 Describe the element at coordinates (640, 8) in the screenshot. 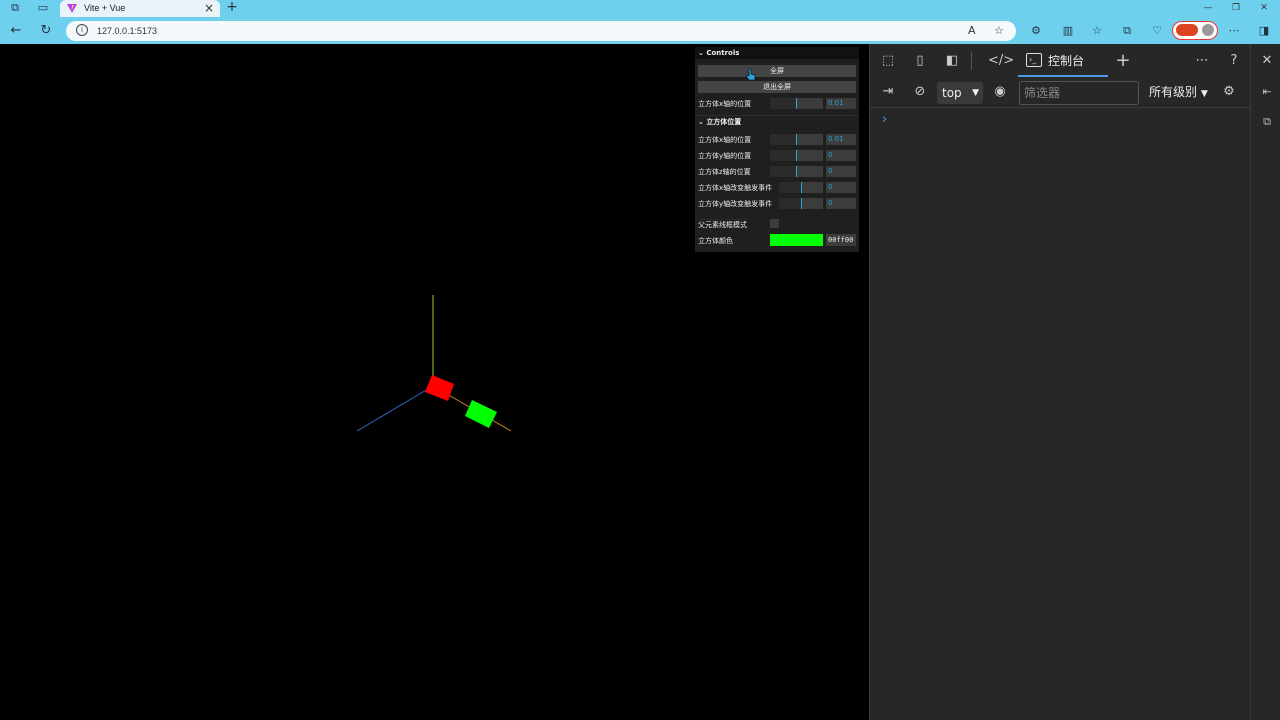

I see `title-bar: ⧉ ▭ Vite + Vue × + — ❐ ✕` at that location.